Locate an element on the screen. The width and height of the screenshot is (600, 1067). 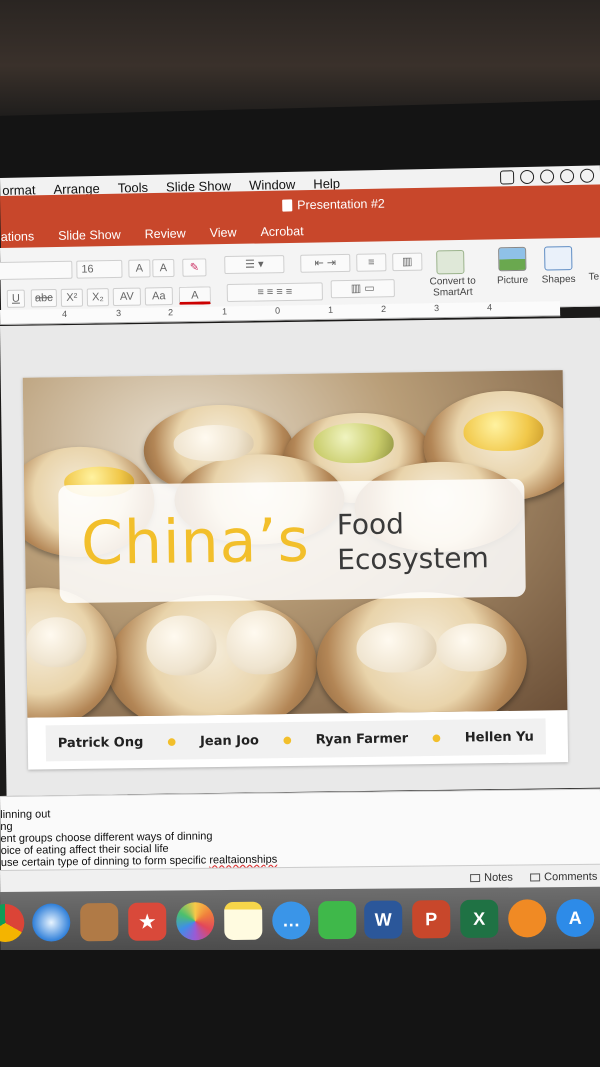
excel-letter: X is located at coordinates (479, 918).